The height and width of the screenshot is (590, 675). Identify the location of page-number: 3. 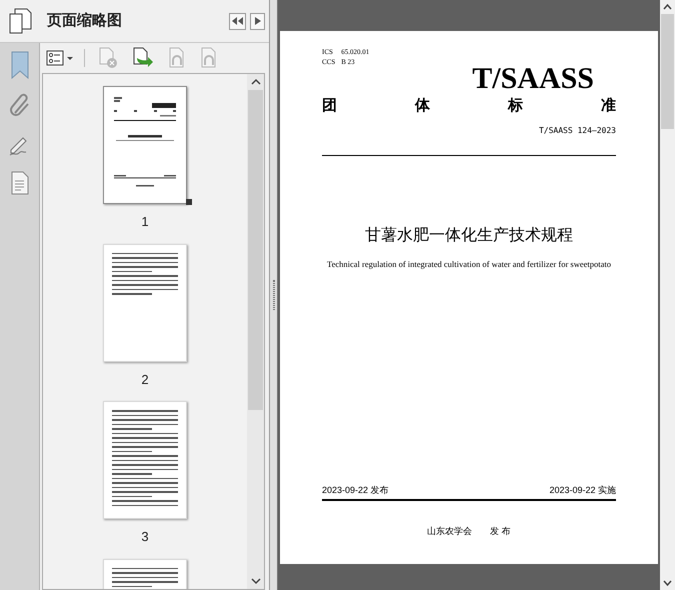
(145, 537).